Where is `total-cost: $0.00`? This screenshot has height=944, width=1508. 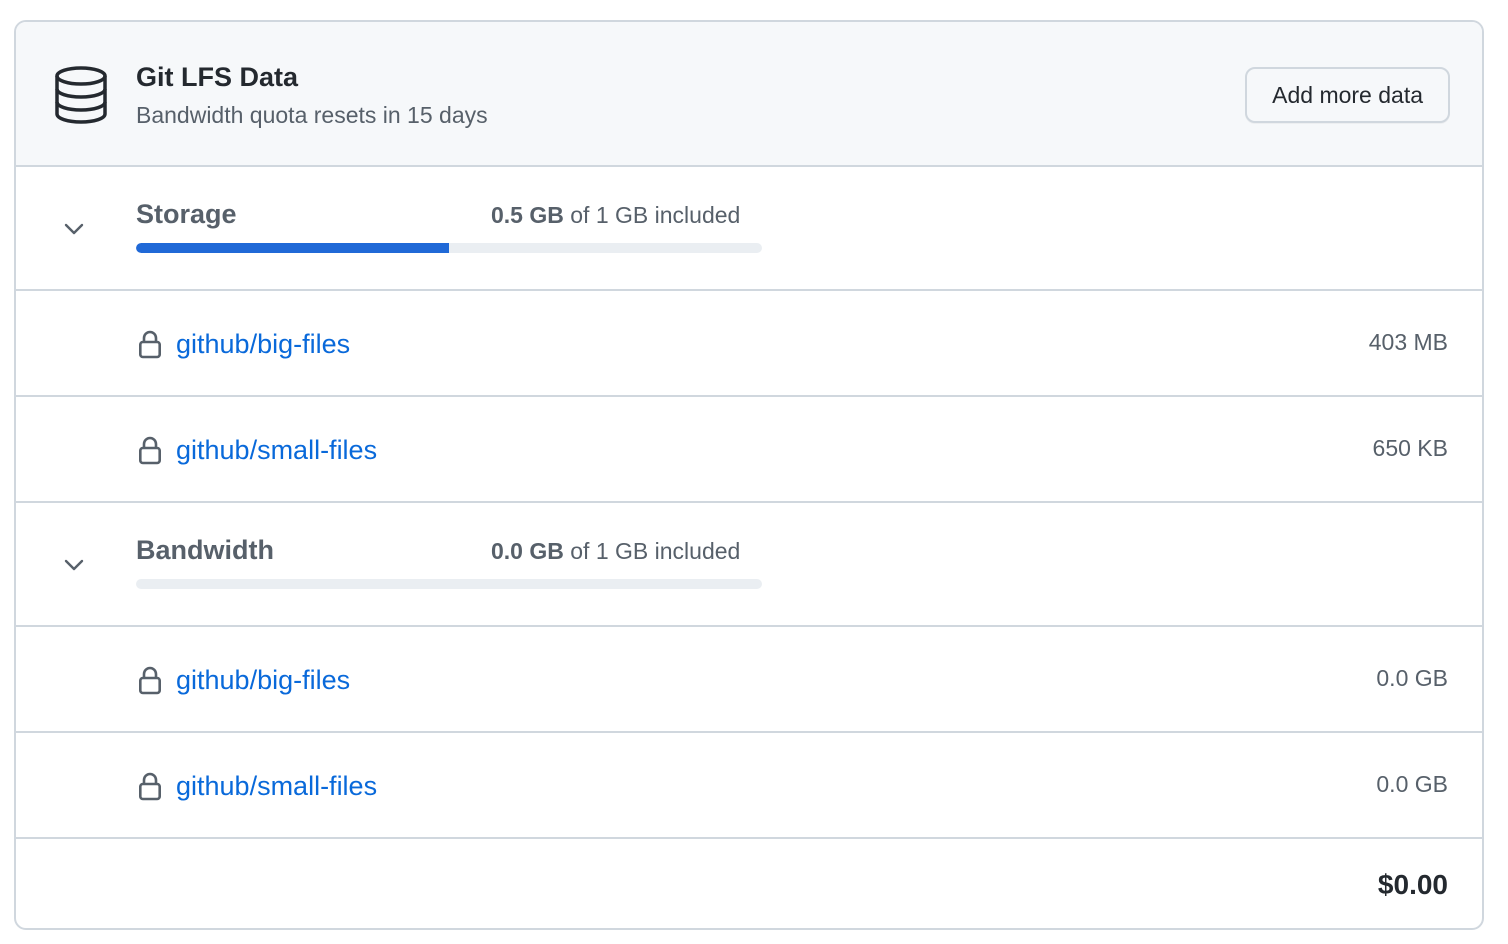 total-cost: $0.00 is located at coordinates (1412, 884).